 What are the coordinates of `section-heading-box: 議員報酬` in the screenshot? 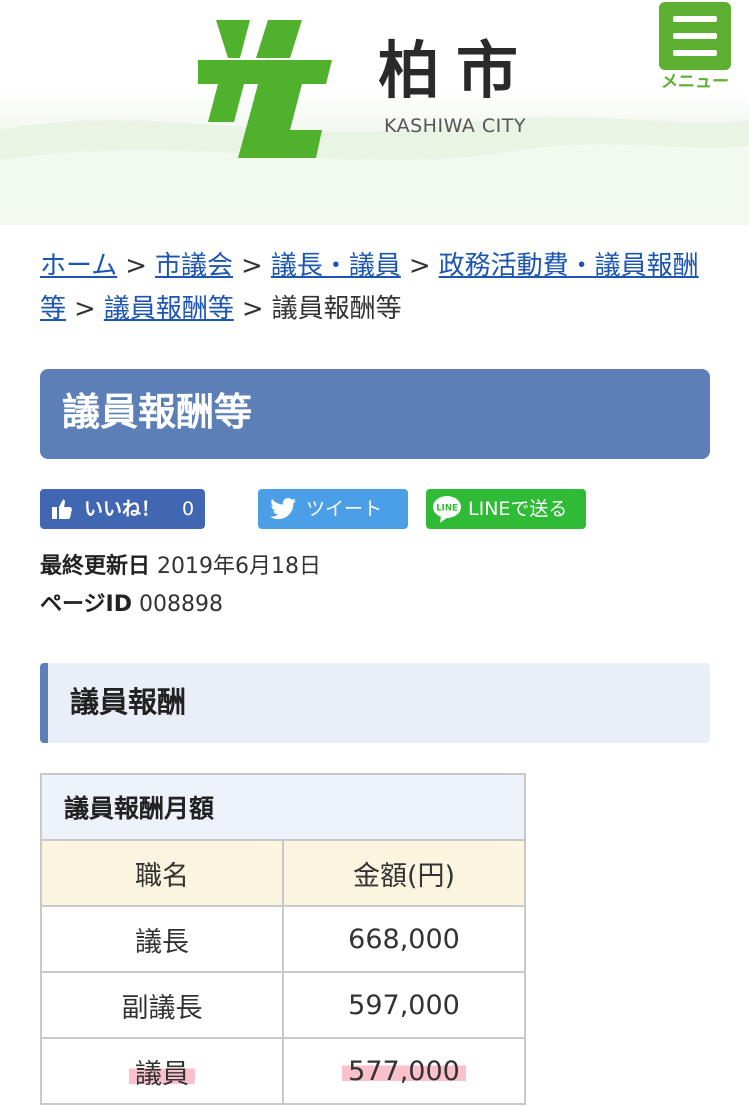 It's located at (375, 703).